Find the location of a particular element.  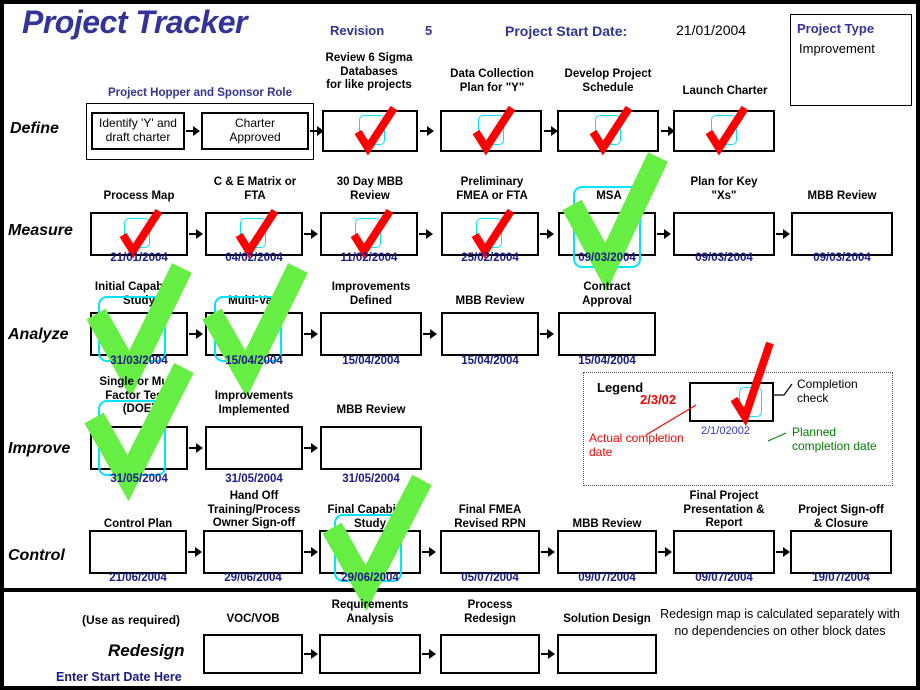

step-date-improvements-defined: 15/04/2004 is located at coordinates (371, 361).